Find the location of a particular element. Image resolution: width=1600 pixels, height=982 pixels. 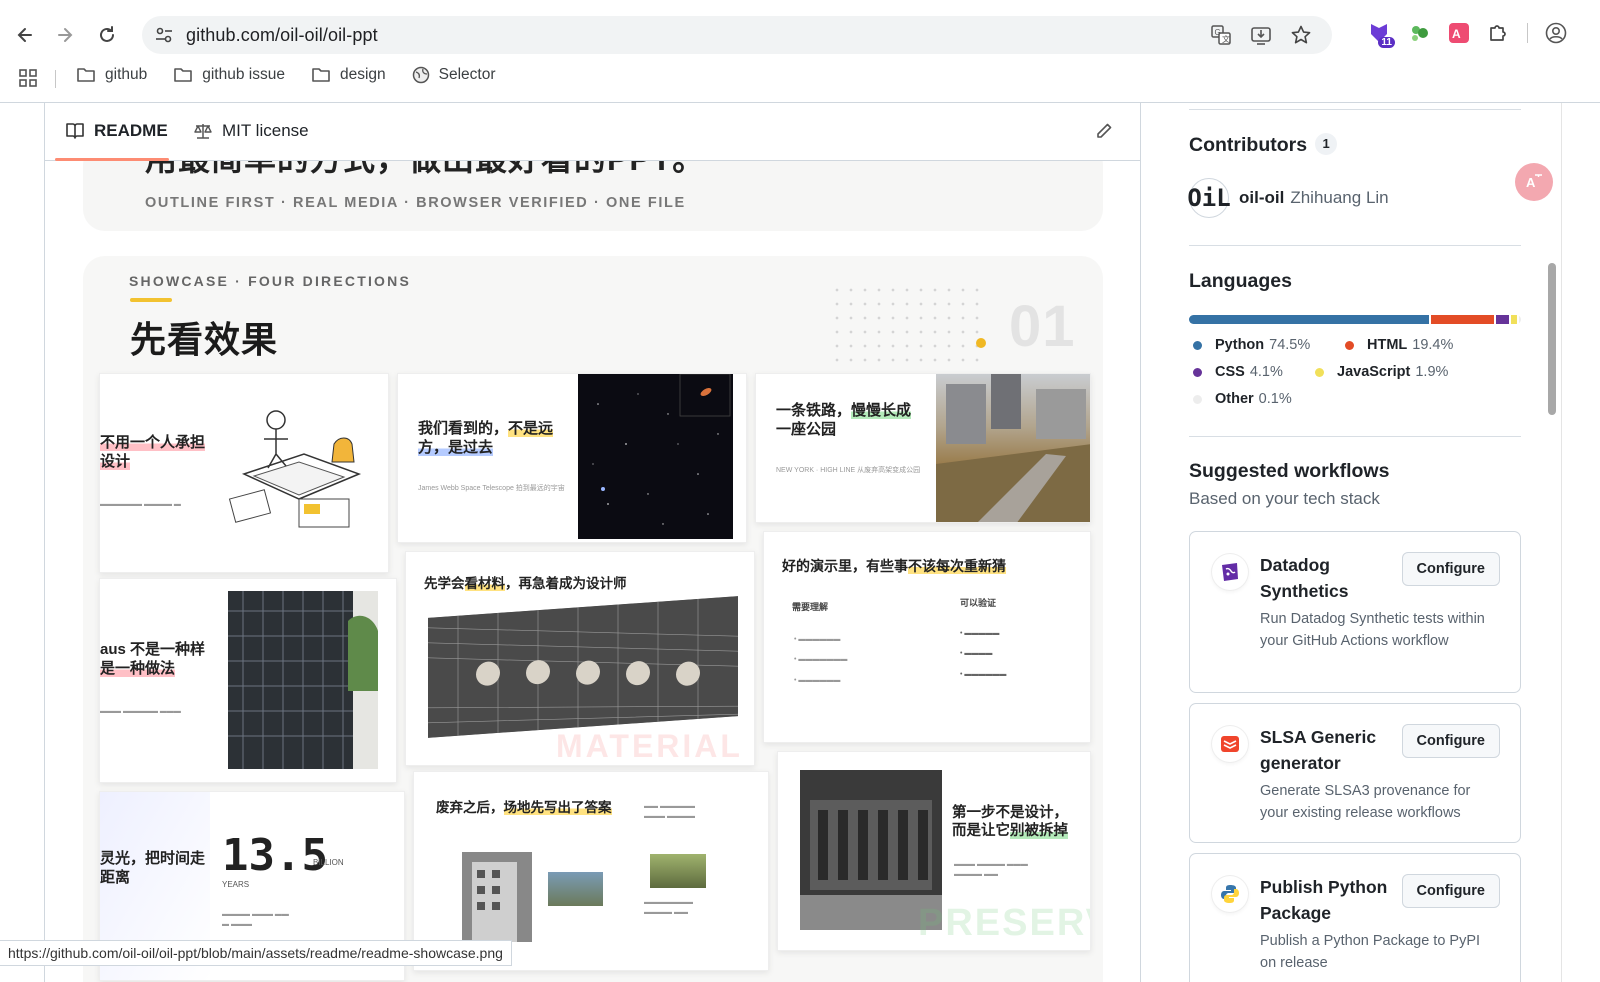

weaving-graphic is located at coordinates (583, 667).